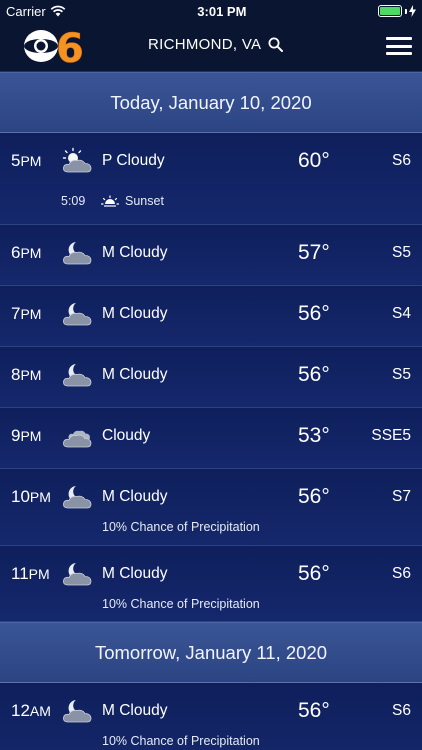 Image resolution: width=422 pixels, height=750 pixels. Describe the element at coordinates (26, 11) in the screenshot. I see `carrier-label: Carrier` at that location.